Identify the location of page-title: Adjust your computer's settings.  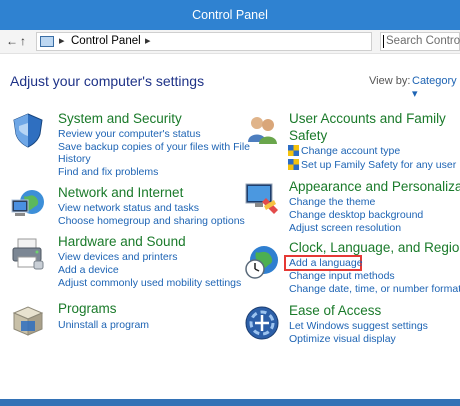
(107, 81).